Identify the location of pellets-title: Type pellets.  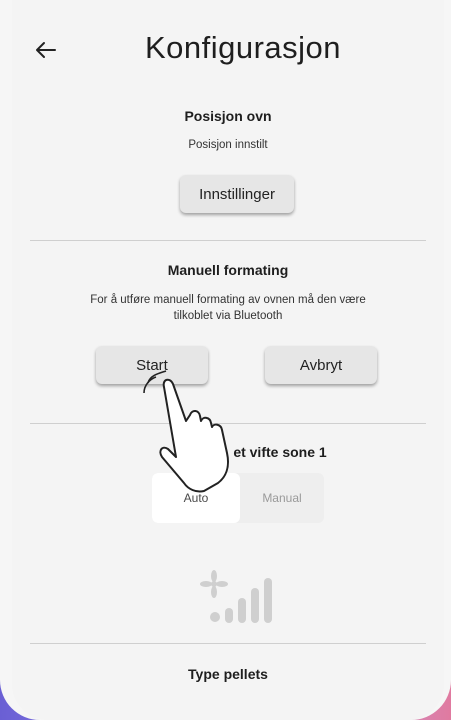
(228, 674).